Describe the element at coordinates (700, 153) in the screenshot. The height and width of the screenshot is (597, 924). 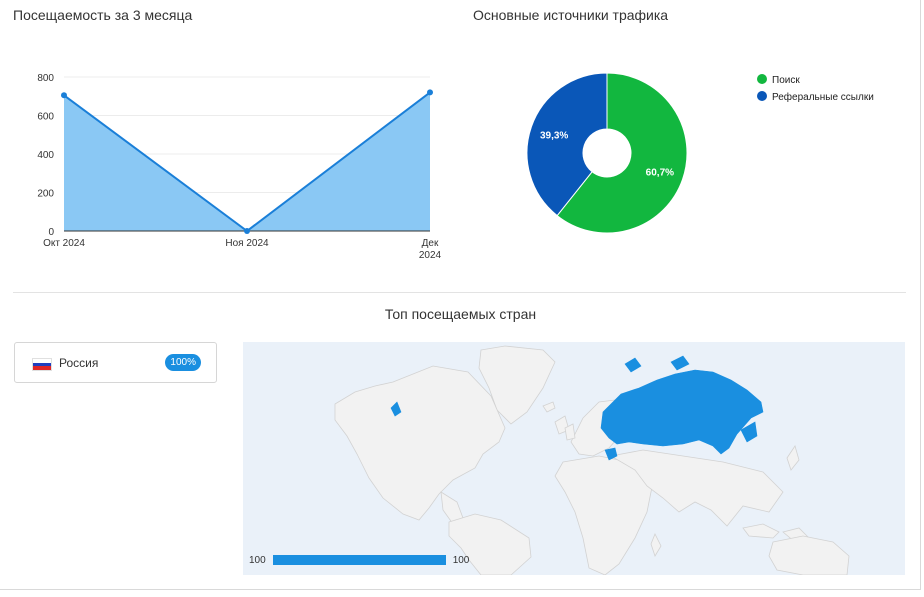
I see `traffic-donut-chart: 60,7% 39,3% Поиск Реферальные ссылки` at that location.